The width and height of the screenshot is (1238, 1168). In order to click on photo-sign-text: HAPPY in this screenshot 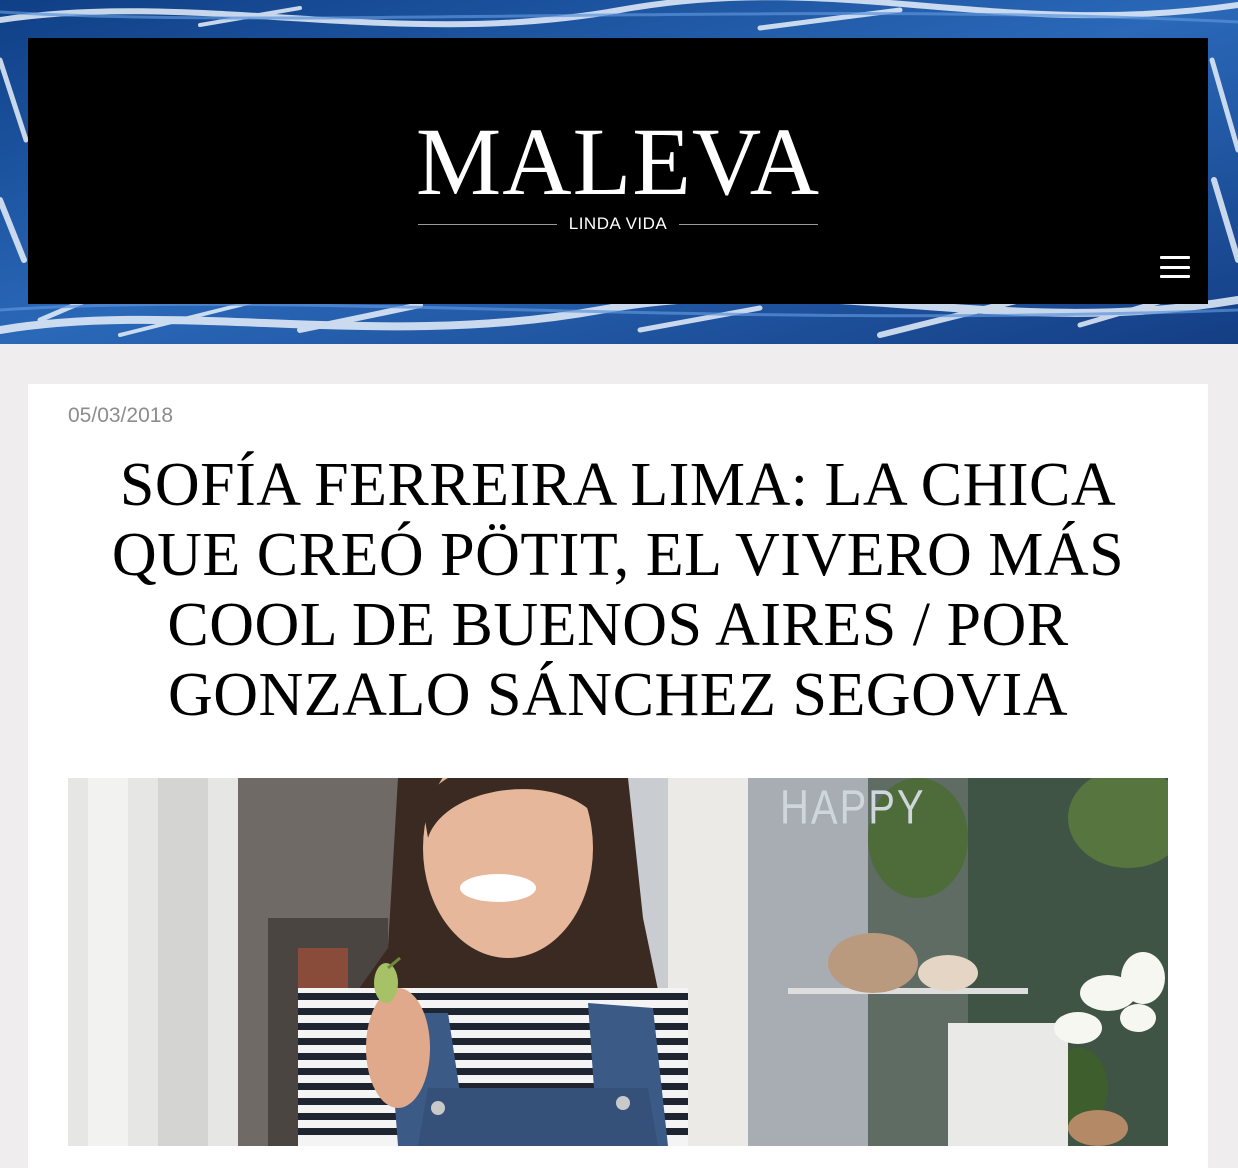, I will do `click(853, 808)`.